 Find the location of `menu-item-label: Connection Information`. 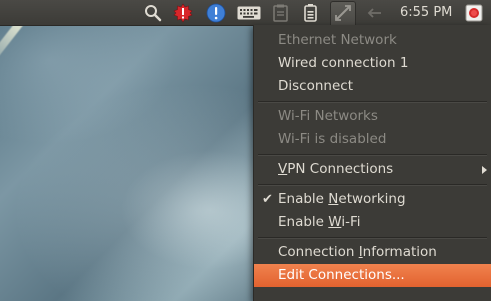

menu-item-label: Connection Information is located at coordinates (357, 252).